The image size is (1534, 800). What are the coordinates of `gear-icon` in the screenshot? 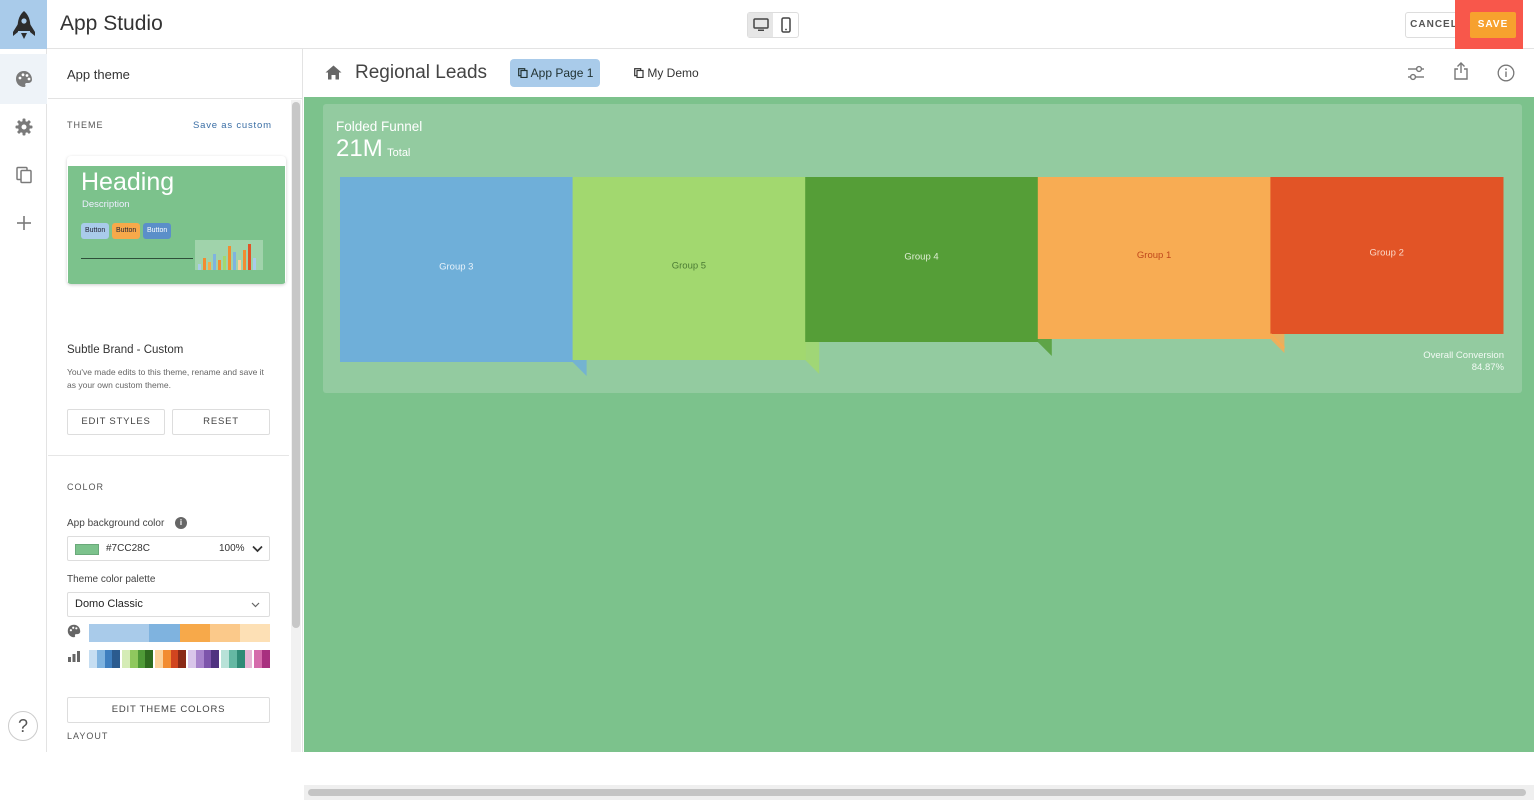 It's located at (23, 127).